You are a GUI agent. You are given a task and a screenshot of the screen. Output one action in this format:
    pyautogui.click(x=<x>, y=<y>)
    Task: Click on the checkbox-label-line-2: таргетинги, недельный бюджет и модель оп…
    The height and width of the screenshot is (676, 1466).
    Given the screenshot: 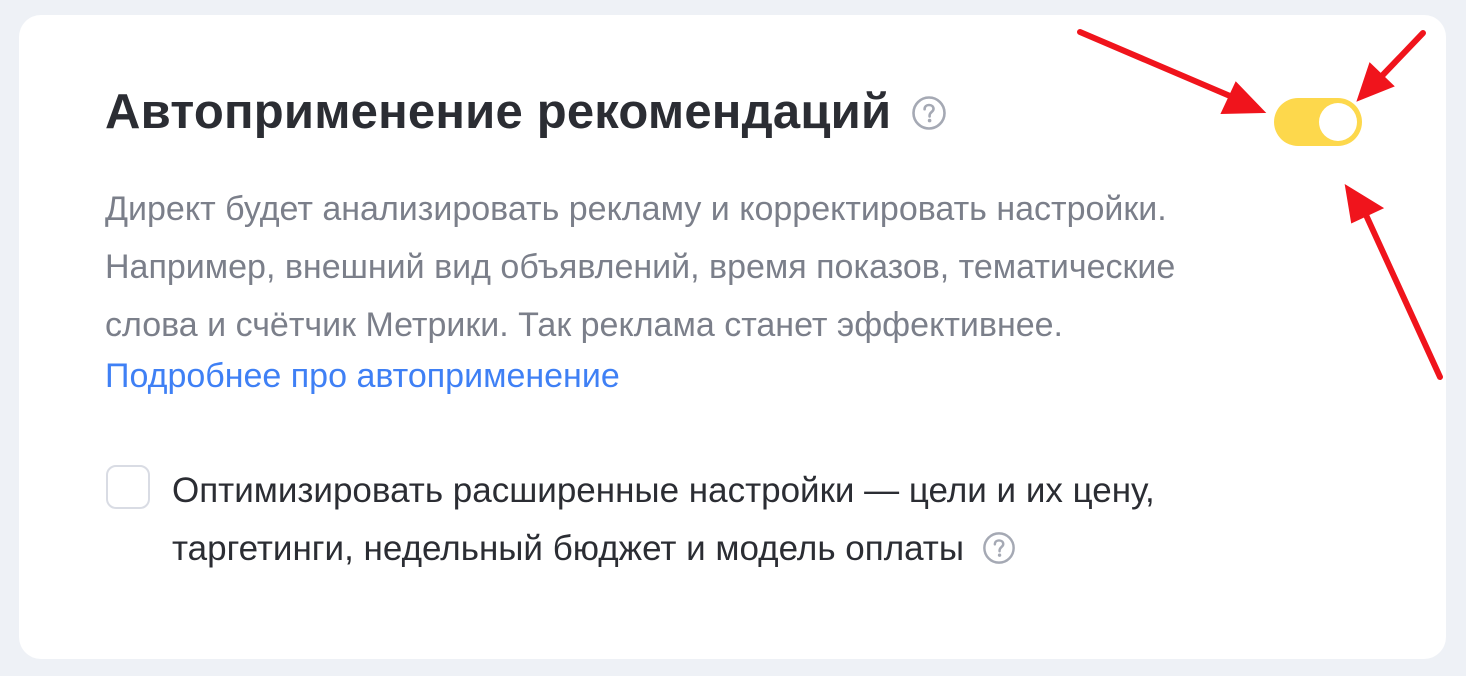 What is the action you would take?
    pyautogui.click(x=663, y=549)
    